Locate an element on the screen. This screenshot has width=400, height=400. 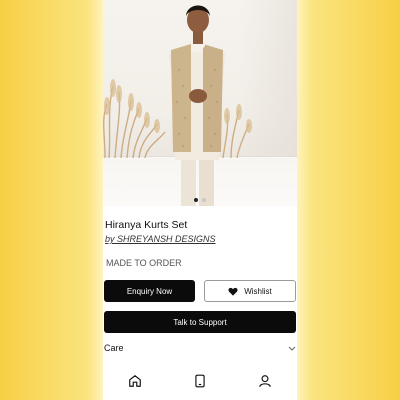
talk-to-support-label: Talk to Support is located at coordinates (200, 322).